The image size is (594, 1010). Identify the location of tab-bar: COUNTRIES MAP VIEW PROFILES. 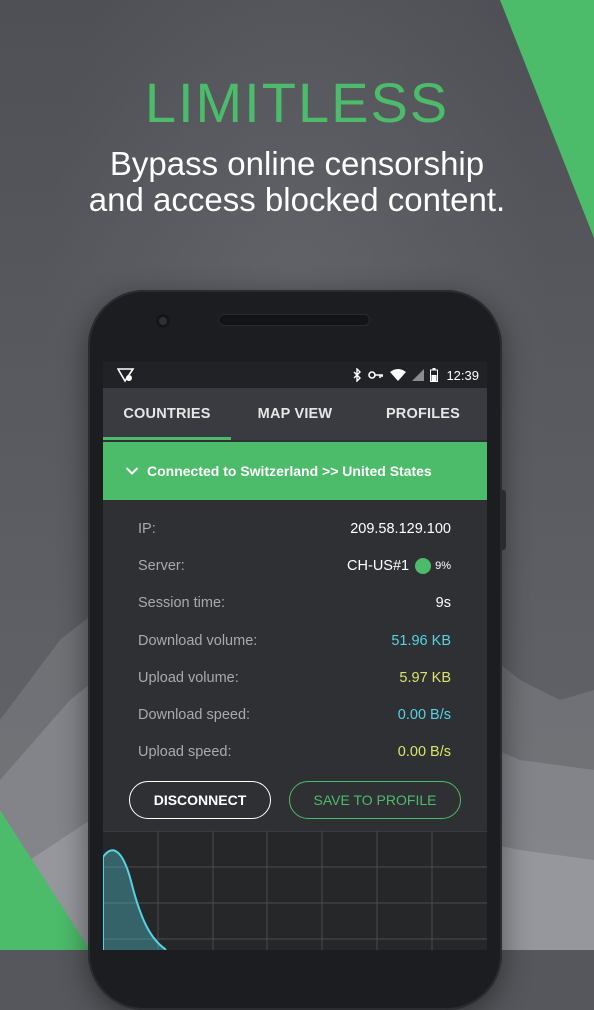
(295, 414).